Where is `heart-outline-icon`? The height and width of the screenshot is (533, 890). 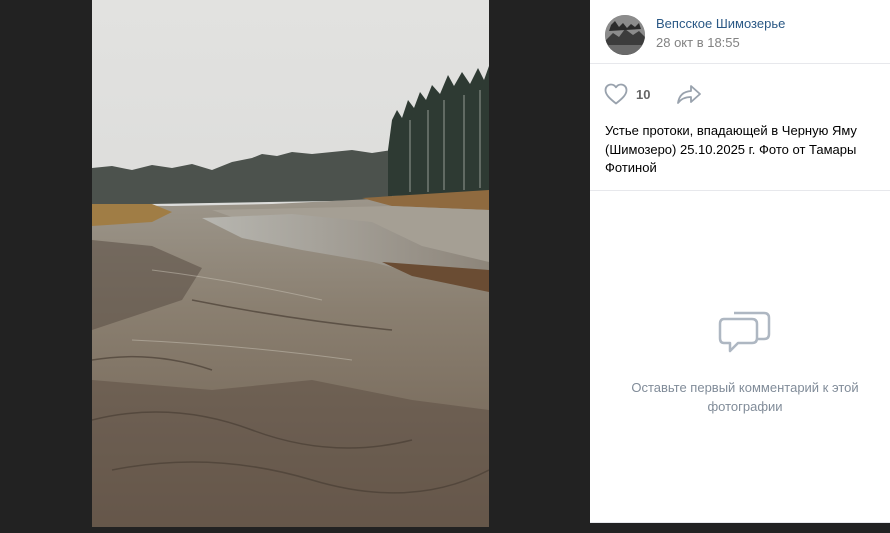
heart-outline-icon is located at coordinates (616, 94).